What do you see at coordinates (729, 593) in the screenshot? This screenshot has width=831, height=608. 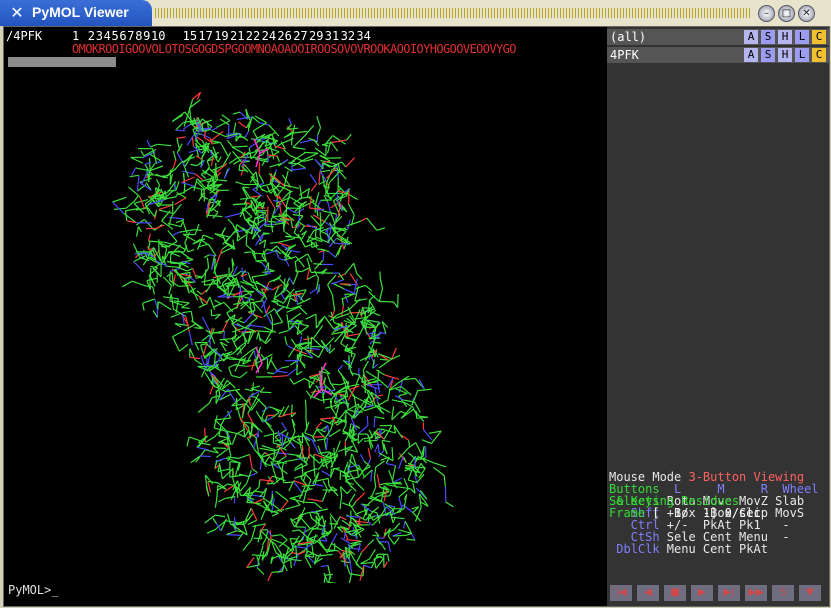 I see `forward-button: ▶|` at bounding box center [729, 593].